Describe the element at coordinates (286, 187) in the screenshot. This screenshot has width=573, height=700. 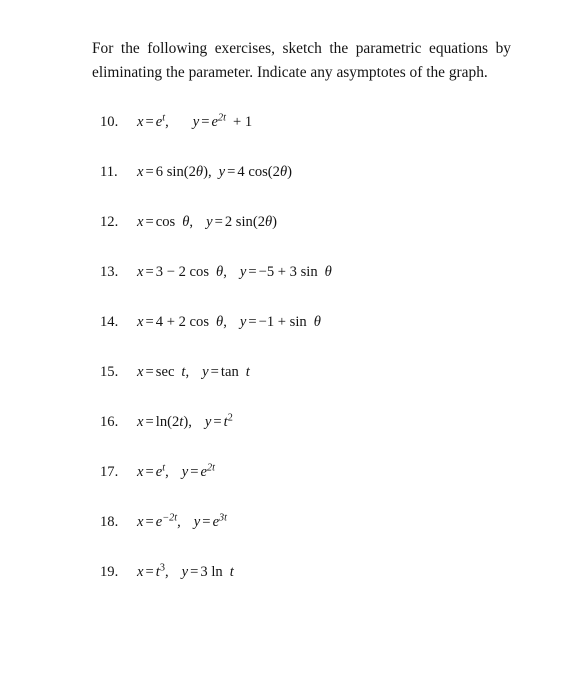
I see `exercise-item-11: 11. x = 6 sin(2θ), y = 4 cos(2θ)` at that location.